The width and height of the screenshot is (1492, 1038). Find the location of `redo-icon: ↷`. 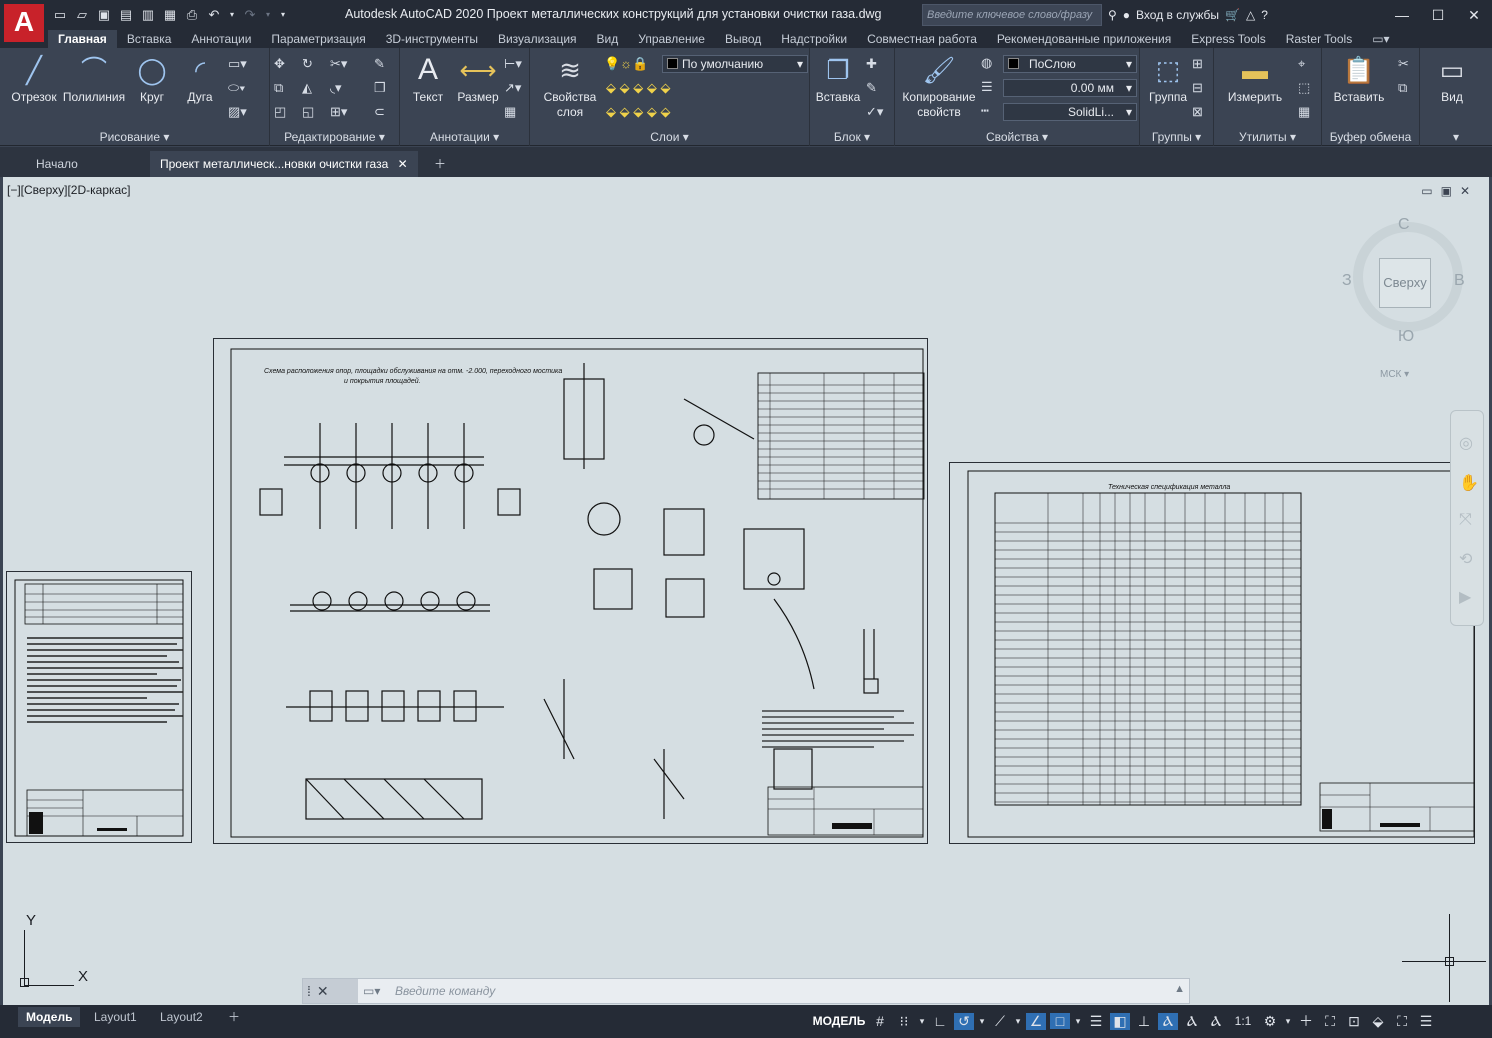

redo-icon: ↷ is located at coordinates (250, 15).